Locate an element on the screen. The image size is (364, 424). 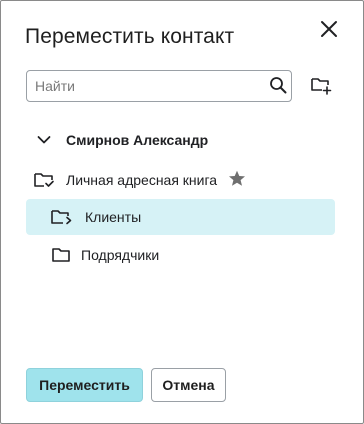
tree-item-personal-addressbook: Личная адресная книга is located at coordinates (180, 180).